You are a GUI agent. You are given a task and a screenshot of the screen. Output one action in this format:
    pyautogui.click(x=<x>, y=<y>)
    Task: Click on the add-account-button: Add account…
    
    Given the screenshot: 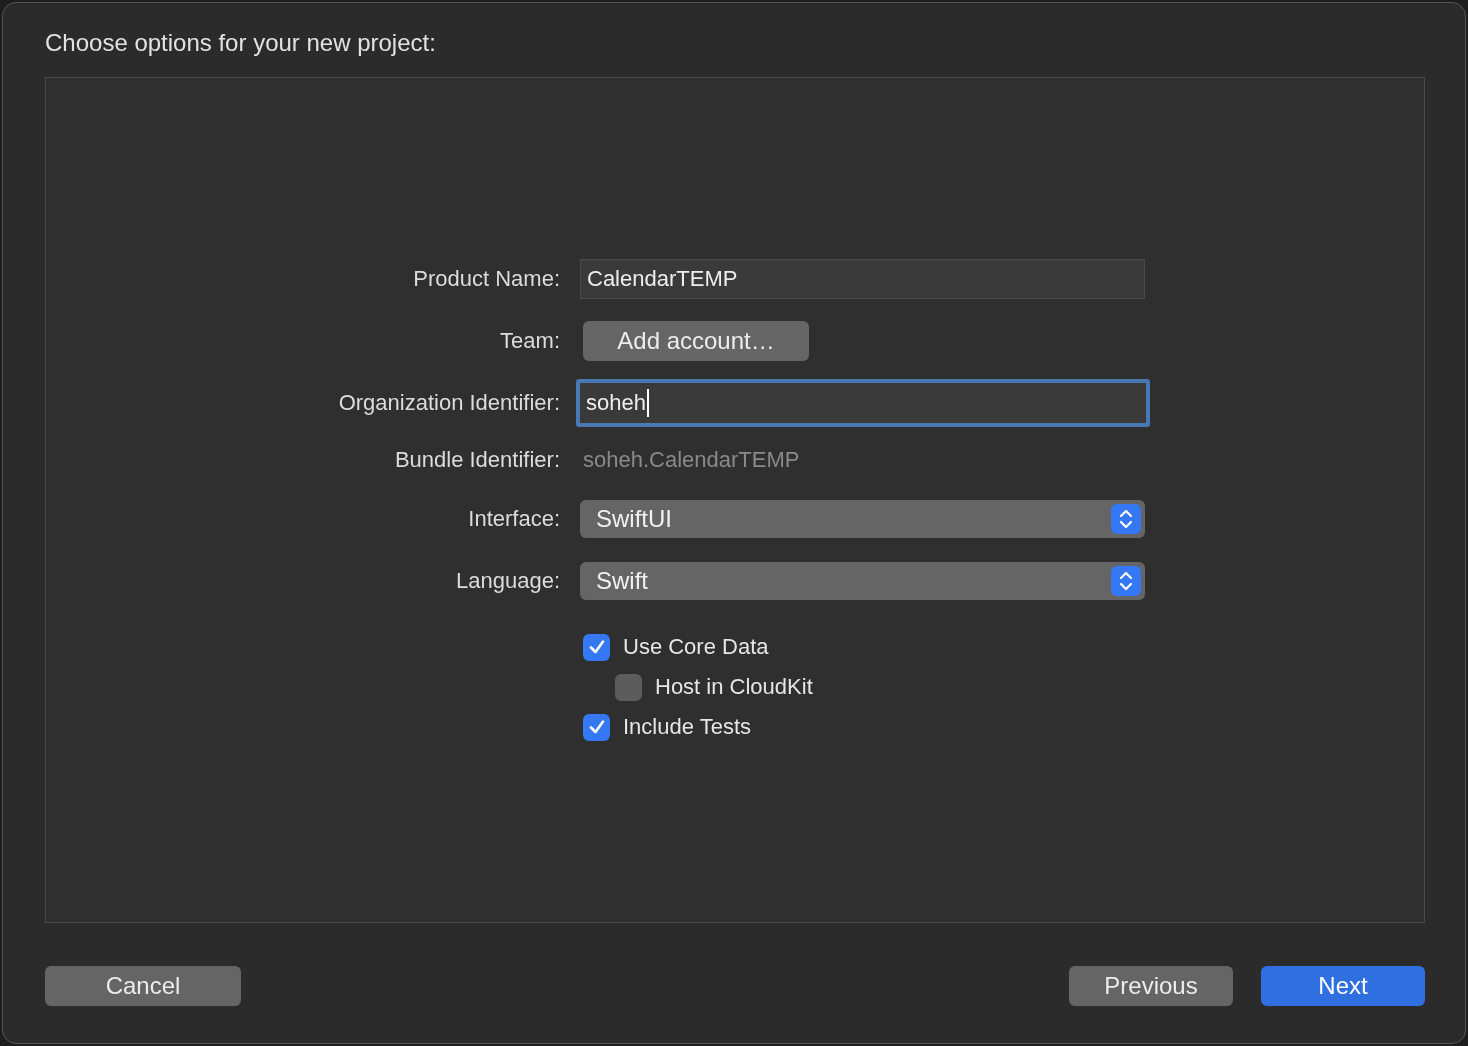 What is the action you would take?
    pyautogui.click(x=696, y=341)
    